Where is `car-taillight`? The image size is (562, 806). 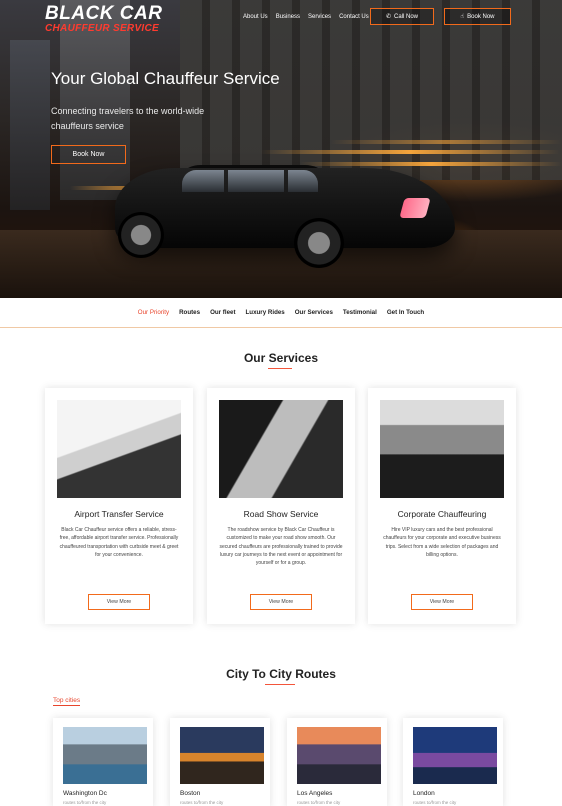 car-taillight is located at coordinates (415, 208).